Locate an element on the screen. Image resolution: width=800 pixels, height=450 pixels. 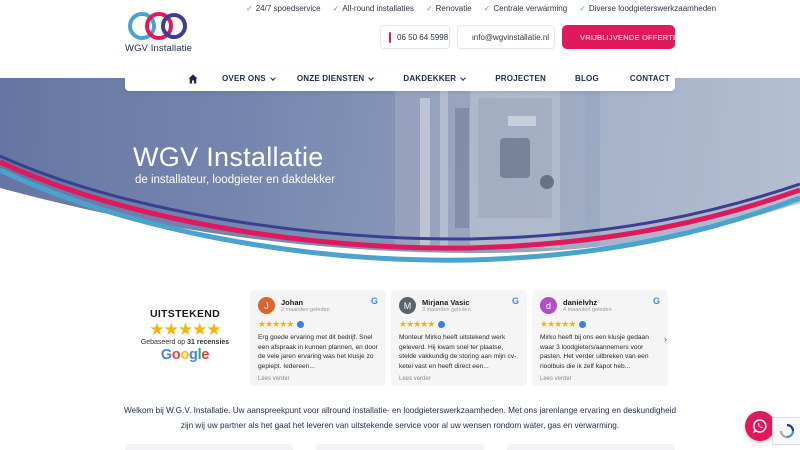
nav-label: PROJECTEN is located at coordinates (520, 78).